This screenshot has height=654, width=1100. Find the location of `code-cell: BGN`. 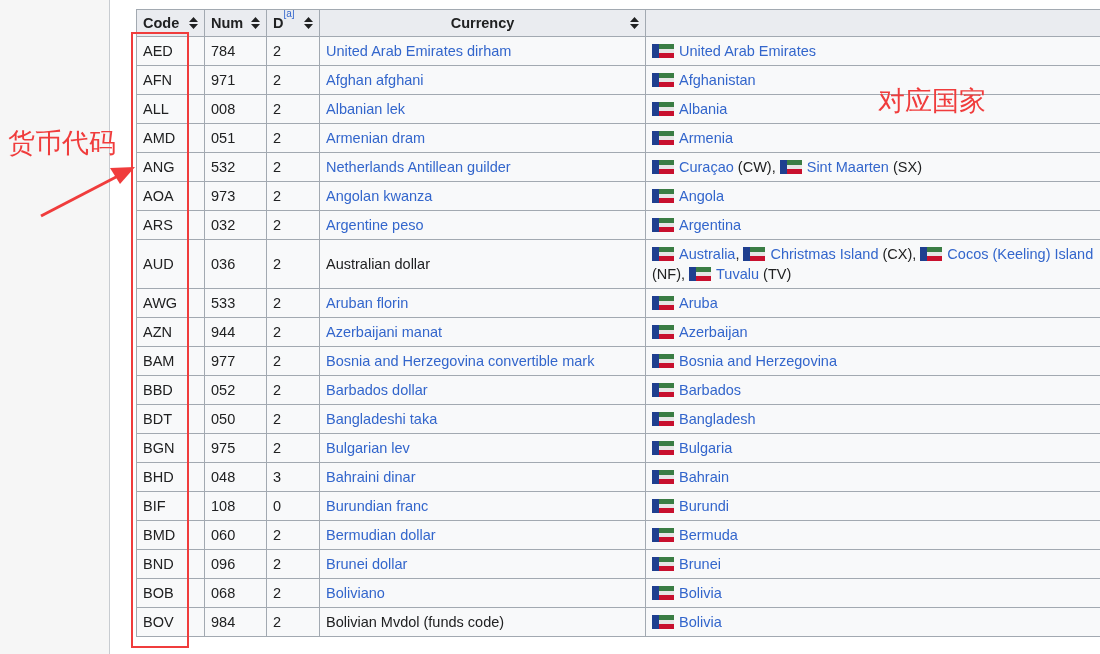

code-cell: BGN is located at coordinates (170, 448).